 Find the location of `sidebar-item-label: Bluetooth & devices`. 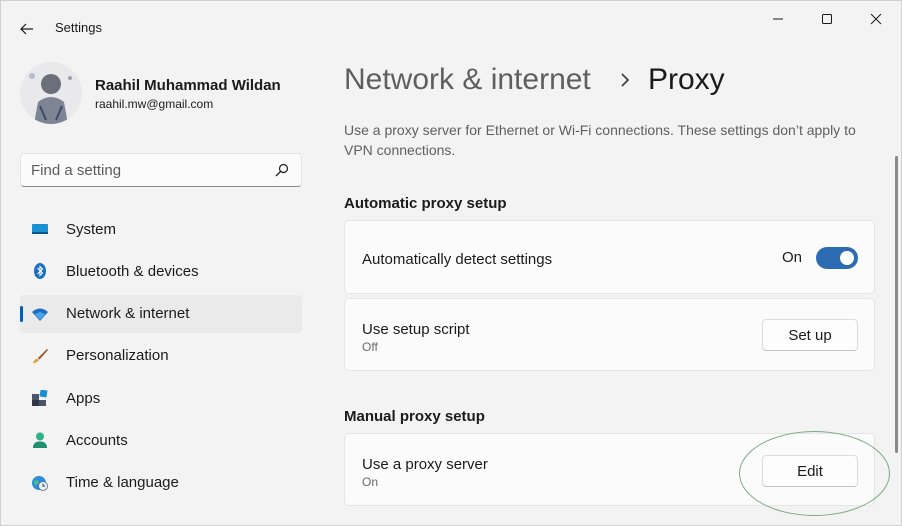

sidebar-item-label: Bluetooth & devices is located at coordinates (132, 271).